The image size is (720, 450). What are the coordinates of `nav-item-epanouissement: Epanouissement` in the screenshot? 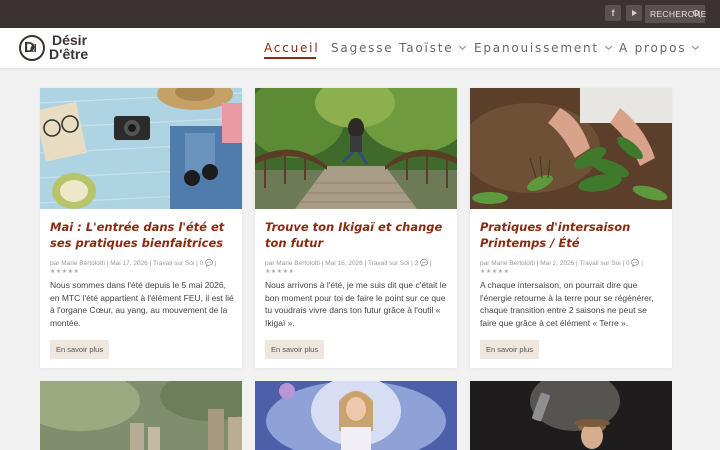 It's located at (543, 48).